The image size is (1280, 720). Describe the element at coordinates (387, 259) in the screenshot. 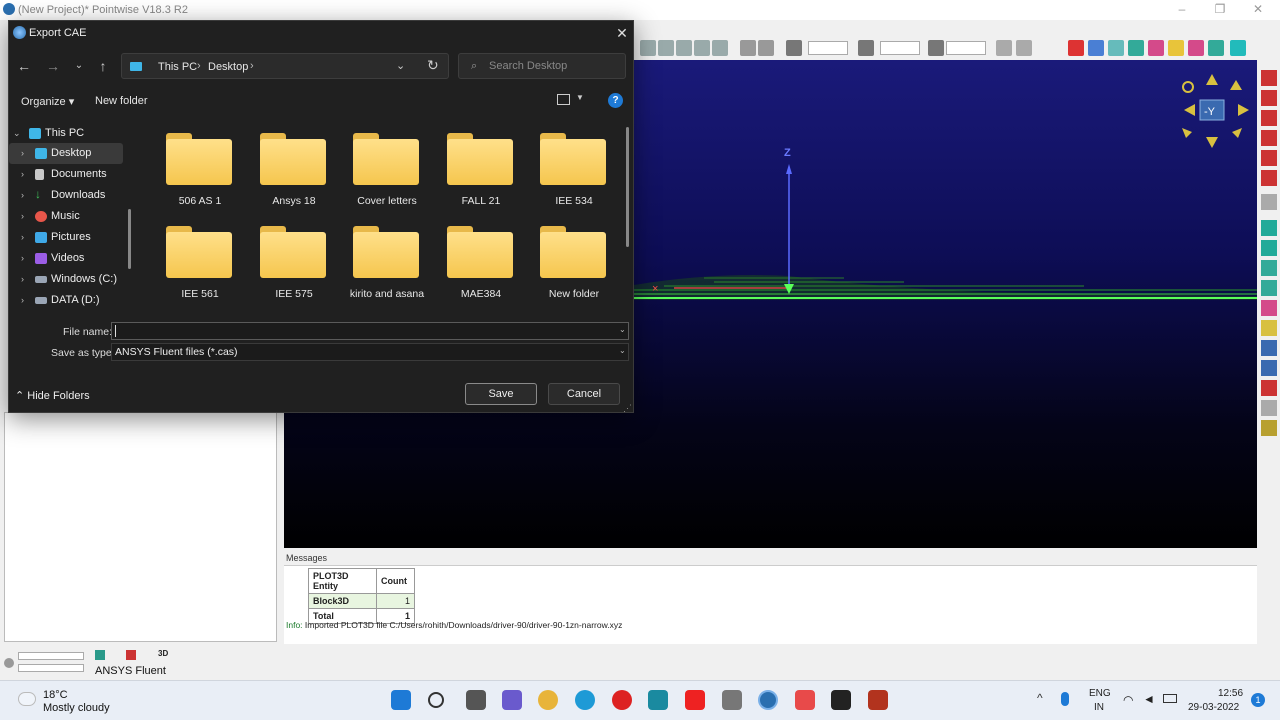

I see `folder-item: kirito and asana` at that location.